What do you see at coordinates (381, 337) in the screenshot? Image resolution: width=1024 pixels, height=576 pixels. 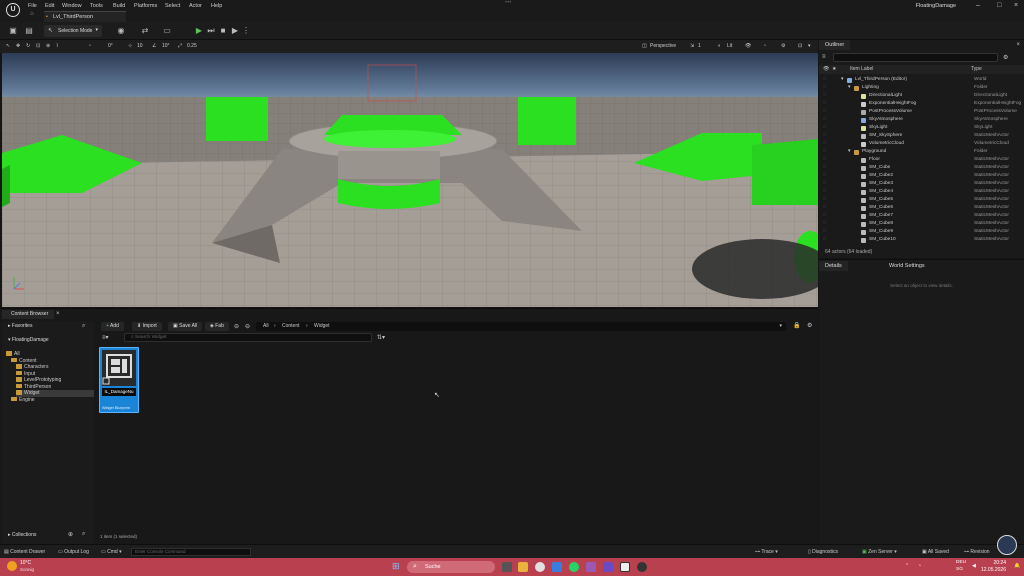 I see `sort-icon: ⇅▾` at bounding box center [381, 337].